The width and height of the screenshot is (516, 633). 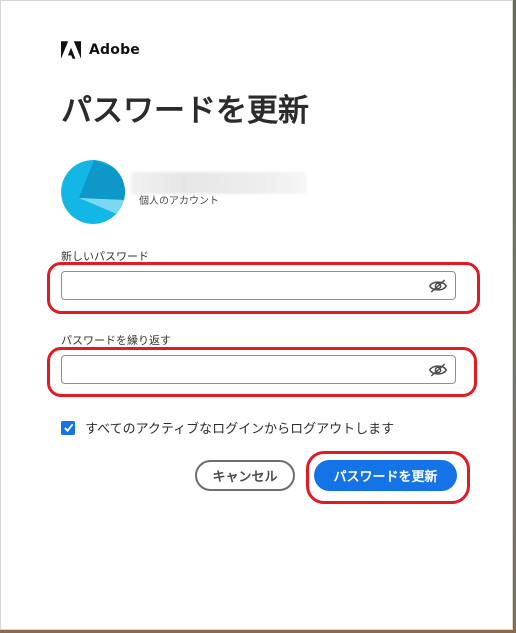 What do you see at coordinates (241, 369) in the screenshot?
I see `repeat-password-input` at bounding box center [241, 369].